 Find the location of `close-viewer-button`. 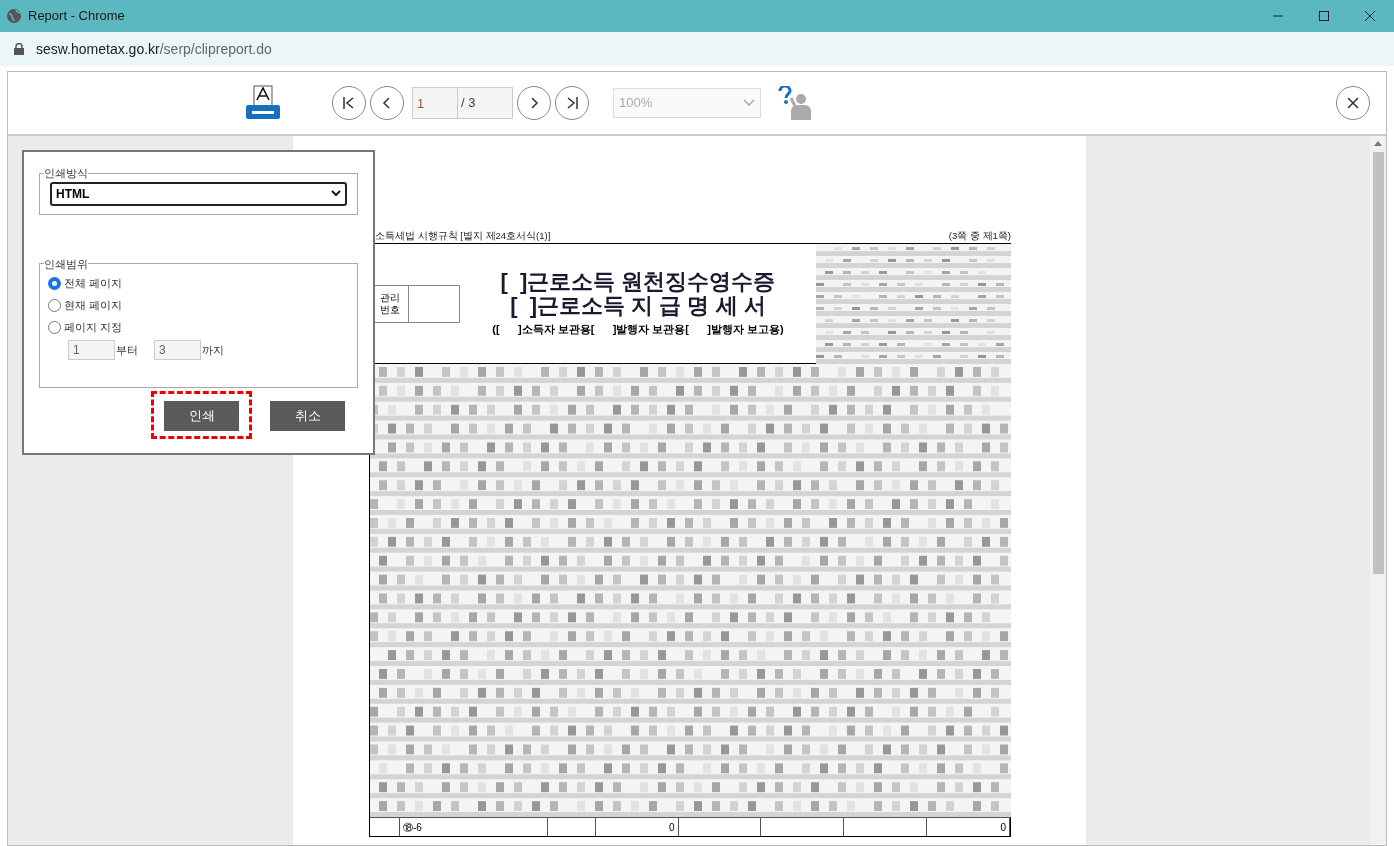

close-viewer-button is located at coordinates (1353, 103).